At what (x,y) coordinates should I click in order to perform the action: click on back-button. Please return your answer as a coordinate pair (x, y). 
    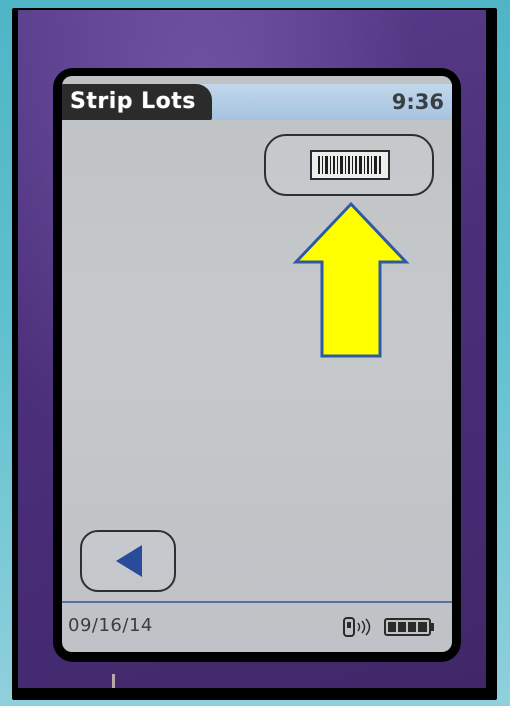
    Looking at the image, I should click on (128, 561).